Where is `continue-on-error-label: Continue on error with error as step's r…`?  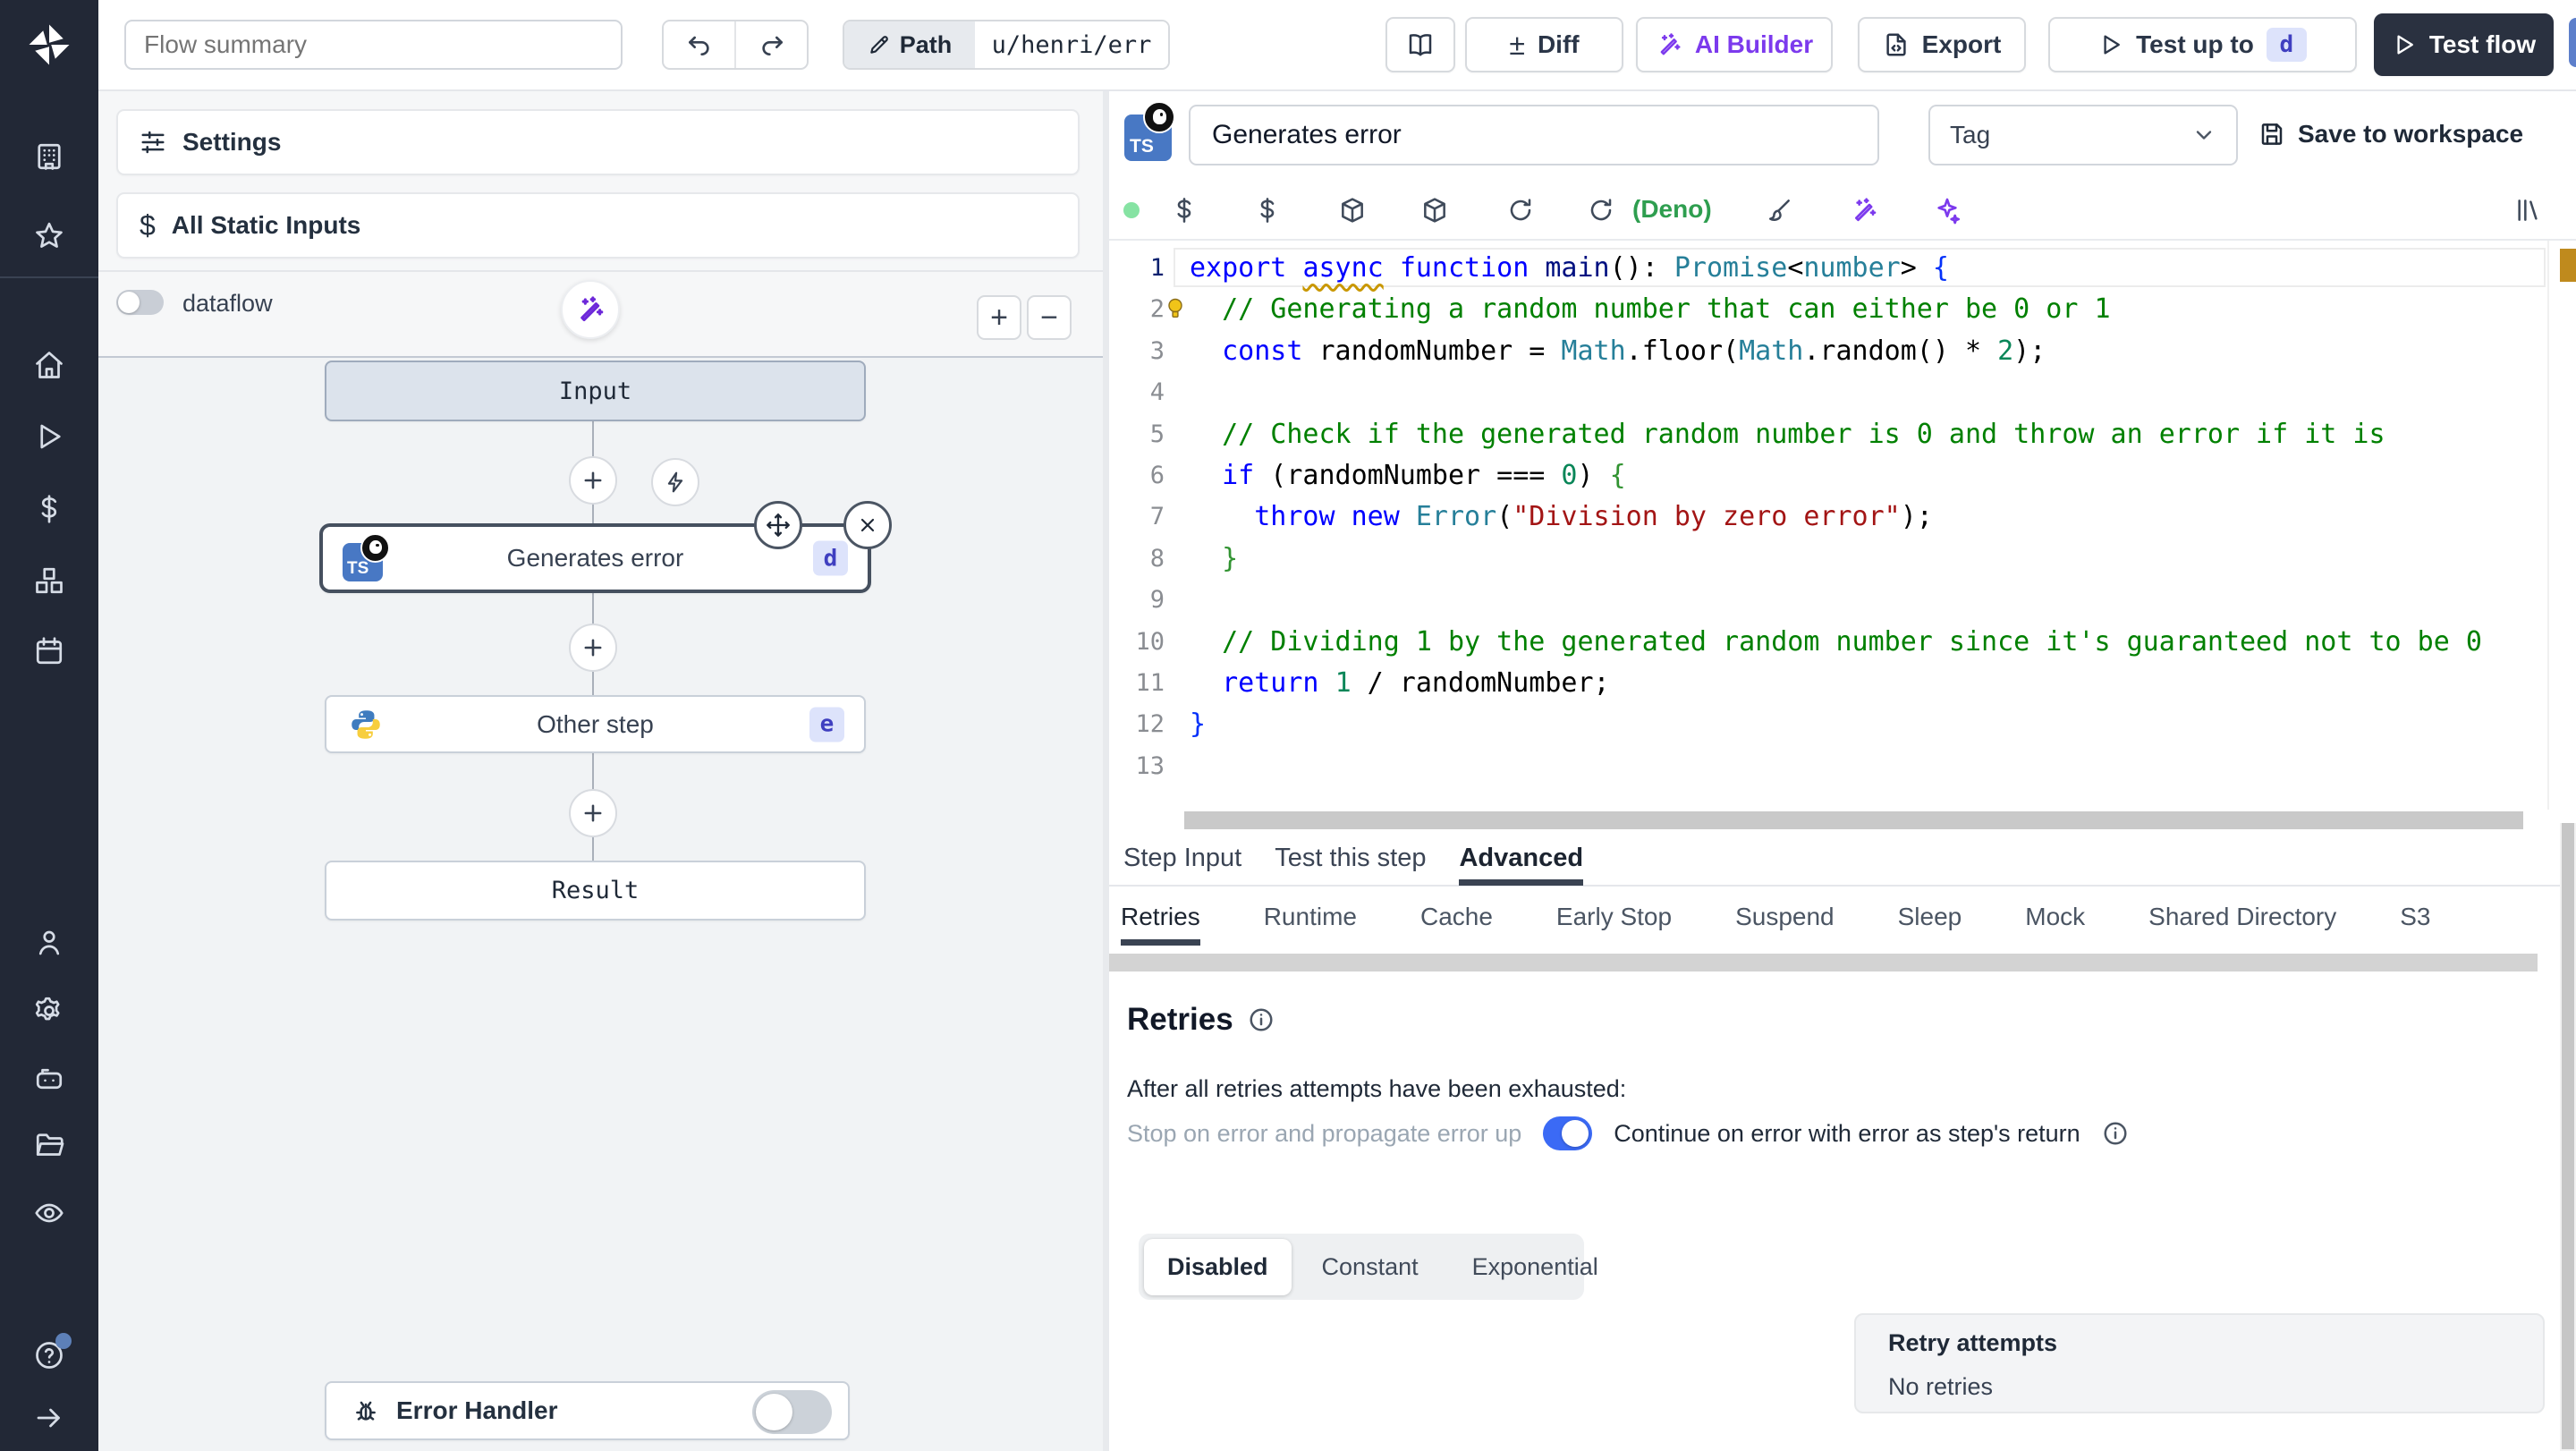 continue-on-error-label: Continue on error with error as step's r… is located at coordinates (1847, 1134).